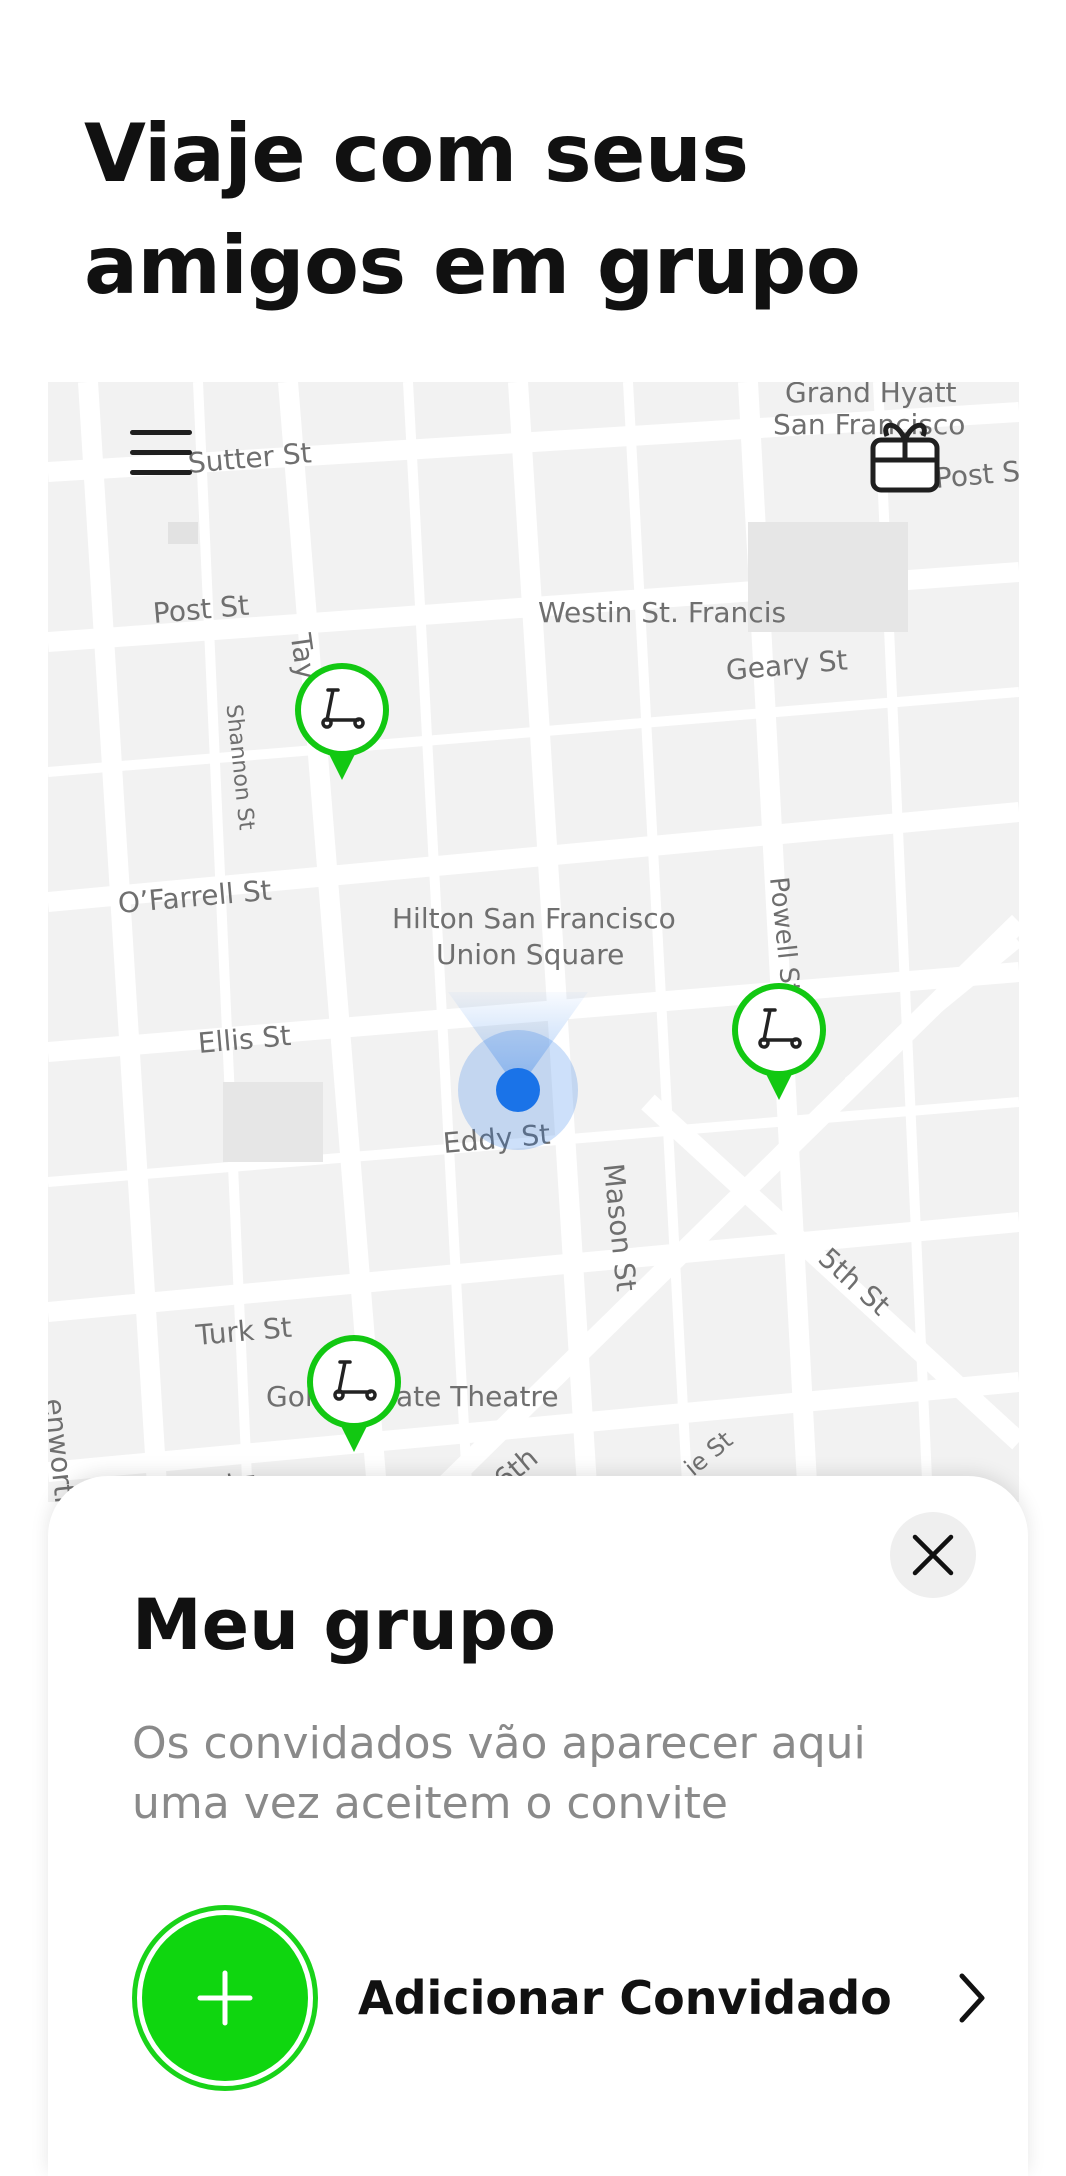 The width and height of the screenshot is (1066, 2176). Describe the element at coordinates (534, 918) in the screenshot. I see `place-label-hilton-1: Hilton San Francisco` at that location.